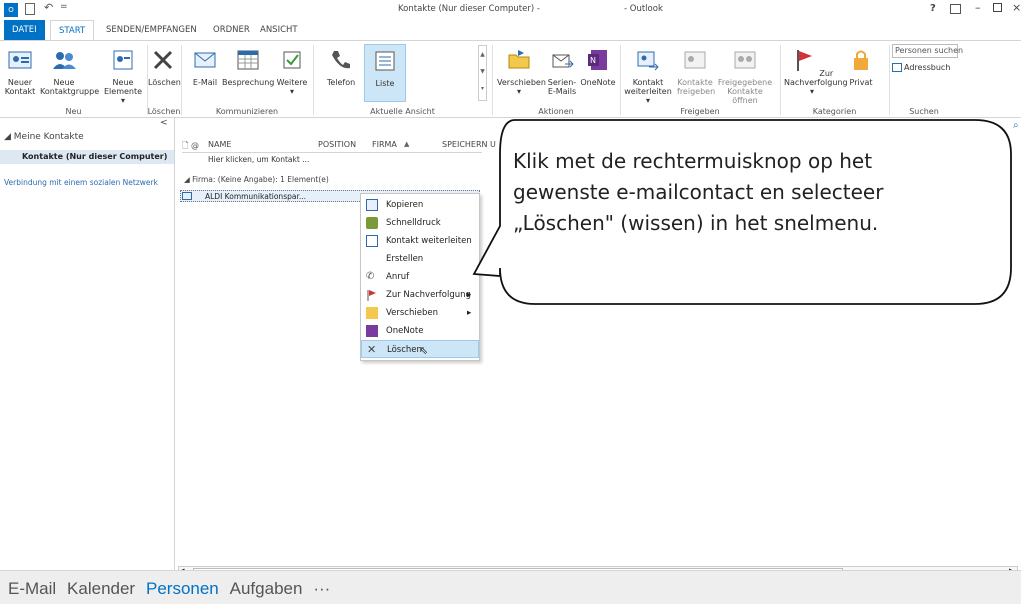  I want to click on nav-personen: Personen, so click(182, 589).